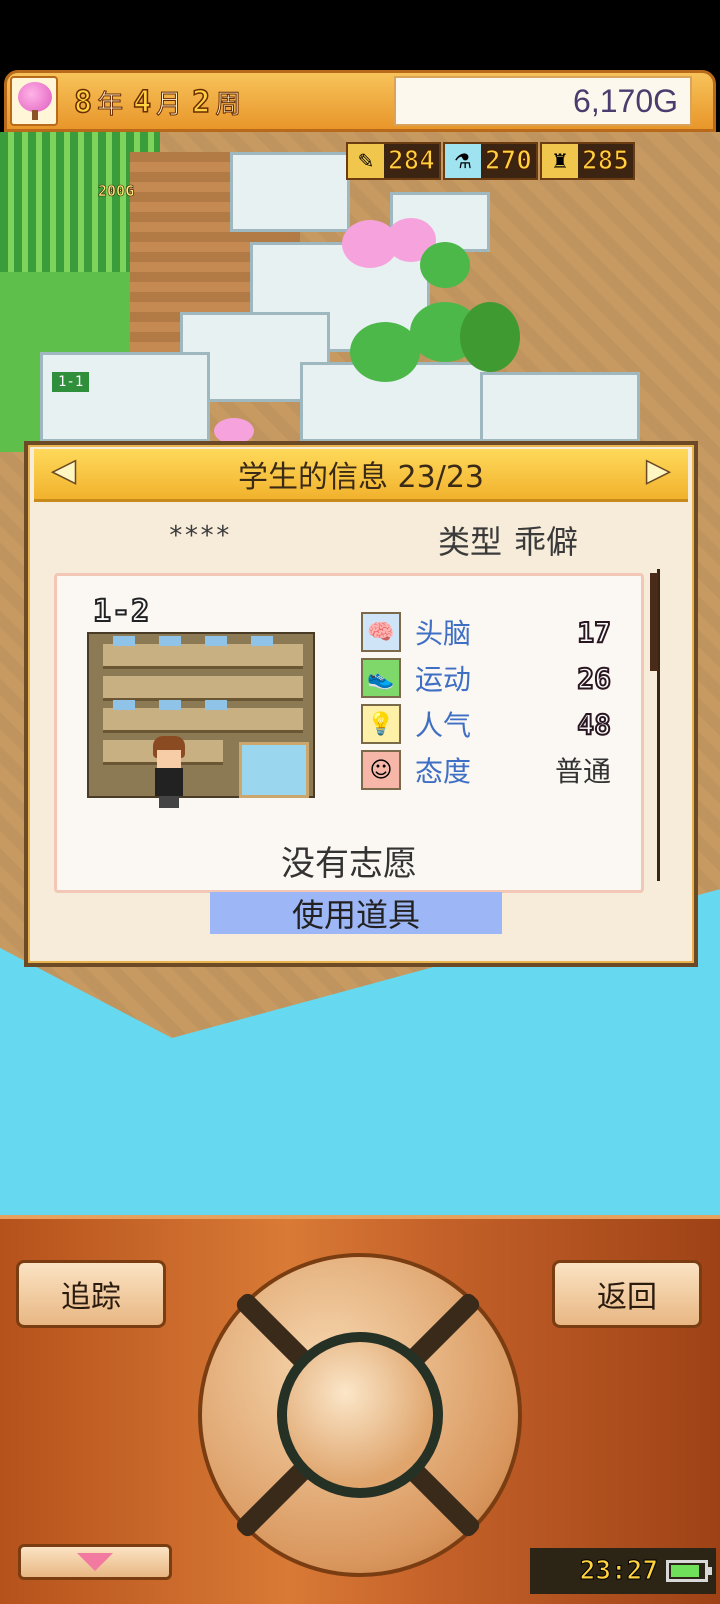 This screenshot has height=1604, width=720. What do you see at coordinates (411, 161) in the screenshot?
I see `stat-value: 284` at bounding box center [411, 161].